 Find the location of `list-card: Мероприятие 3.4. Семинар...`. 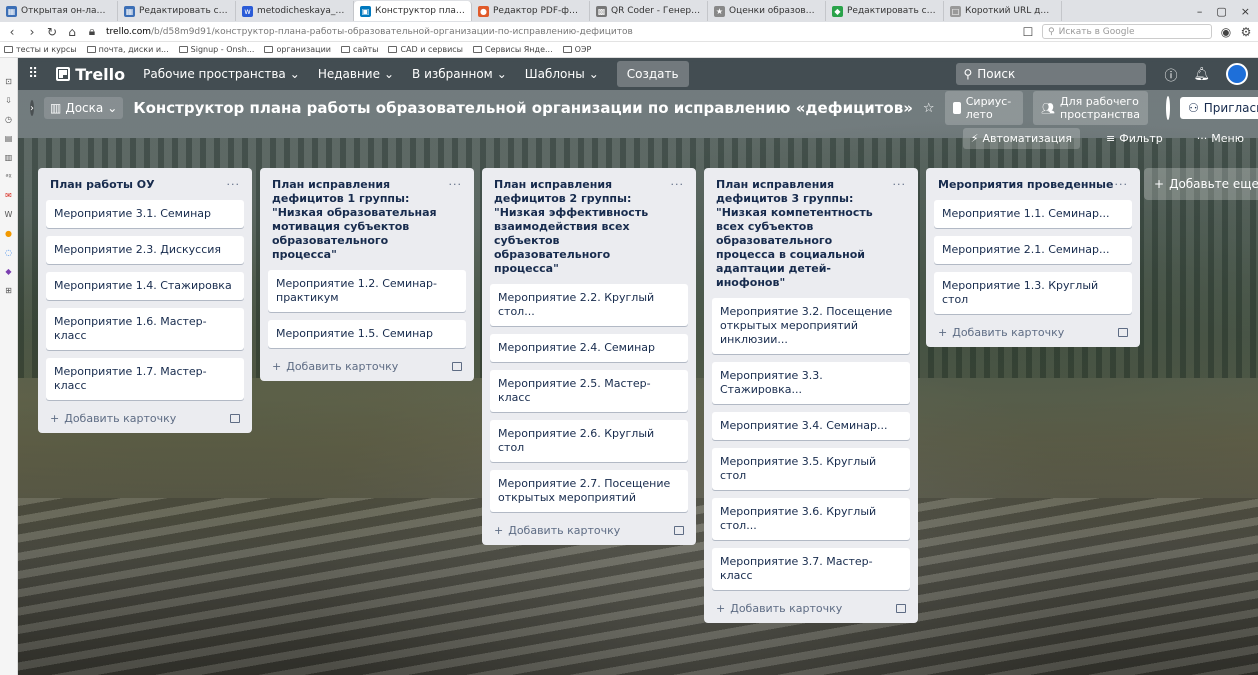

list-card: Мероприятие 3.4. Семинар... is located at coordinates (811, 426).